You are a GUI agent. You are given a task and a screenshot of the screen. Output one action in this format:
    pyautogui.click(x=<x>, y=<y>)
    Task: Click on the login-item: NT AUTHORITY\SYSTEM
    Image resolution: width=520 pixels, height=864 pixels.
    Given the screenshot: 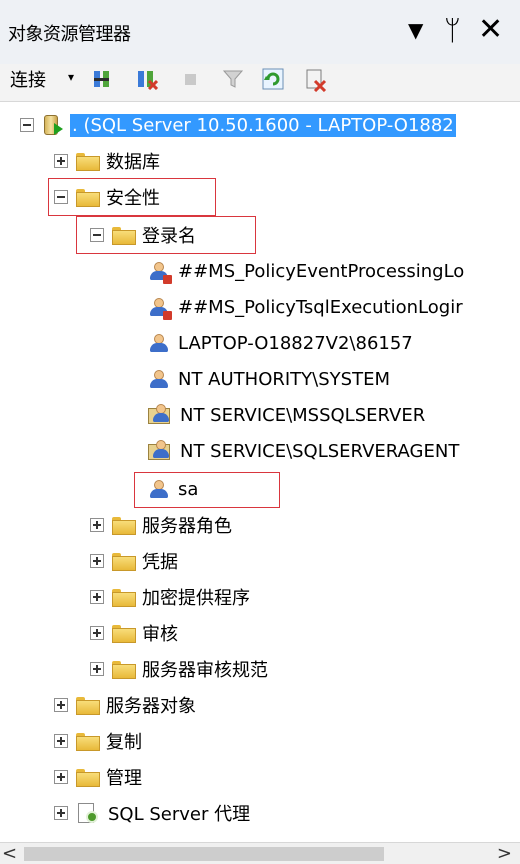 What is the action you would take?
    pyautogui.click(x=269, y=379)
    